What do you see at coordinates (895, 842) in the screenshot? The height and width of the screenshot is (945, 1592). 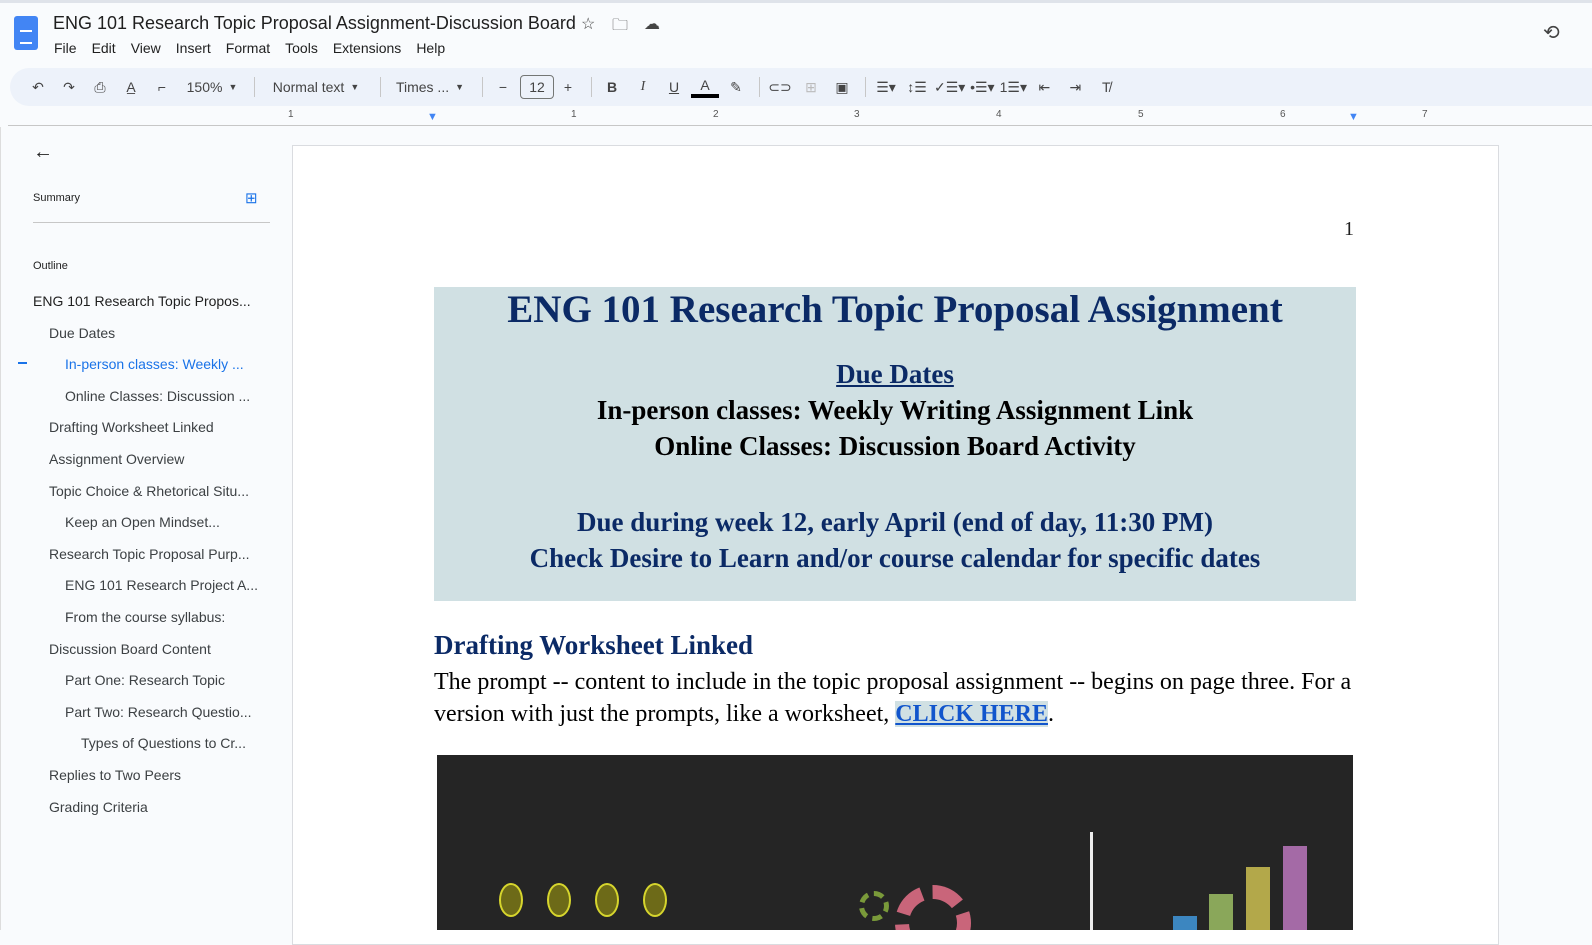 I see `chalkboard-image` at bounding box center [895, 842].